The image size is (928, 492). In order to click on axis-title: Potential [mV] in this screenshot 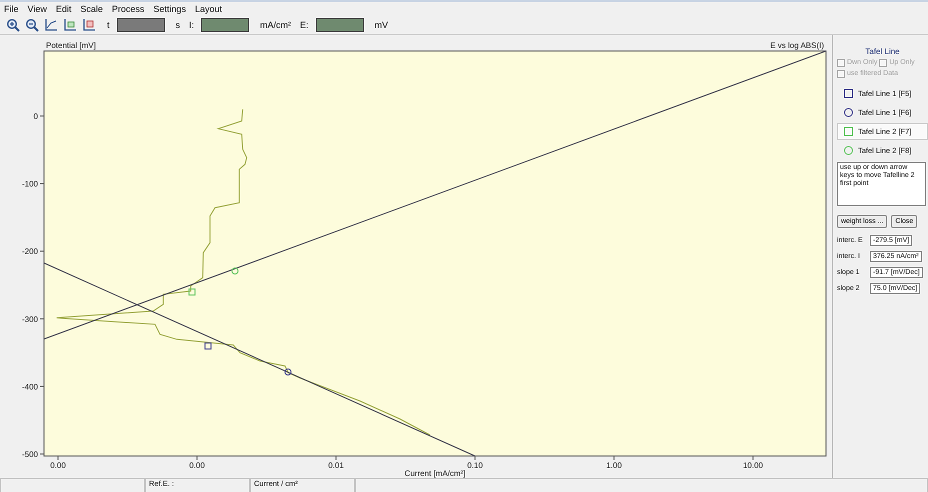, I will do `click(71, 45)`.